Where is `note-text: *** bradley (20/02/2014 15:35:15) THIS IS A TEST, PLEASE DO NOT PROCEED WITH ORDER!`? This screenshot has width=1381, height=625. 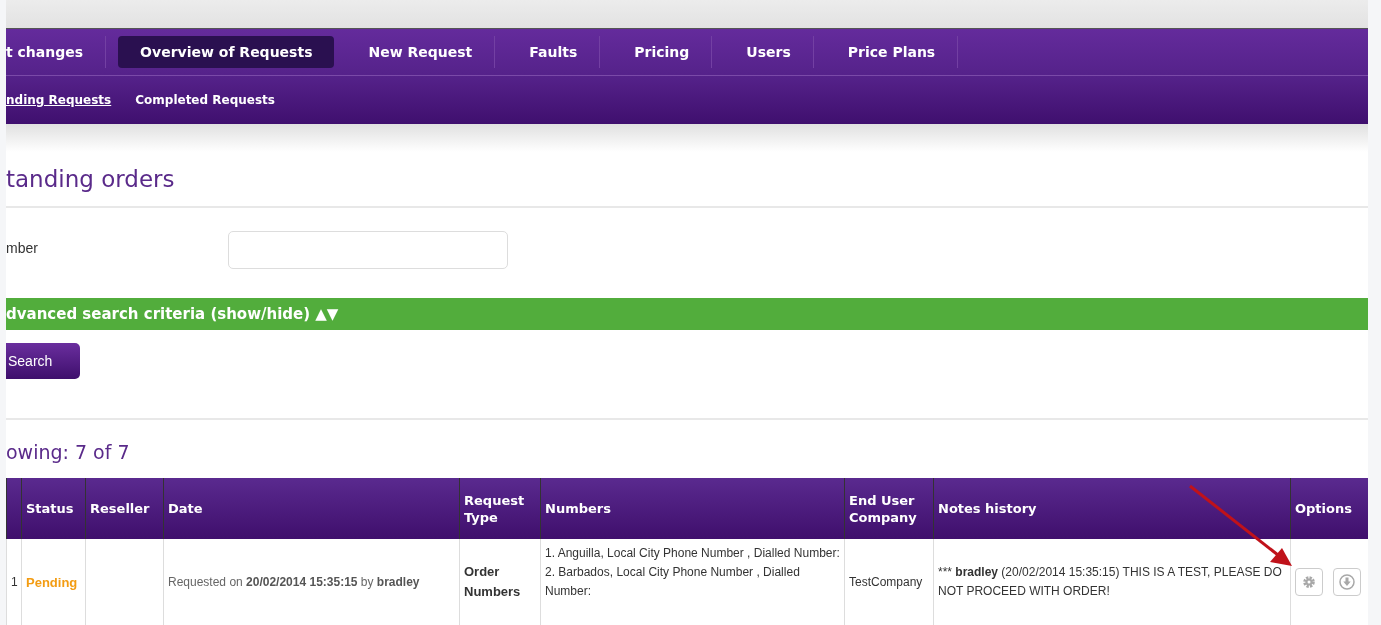 note-text: *** bradley (20/02/2014 15:35:15) THIS IS A TEST, PLEASE DO NOT PROCEED WITH ORDER! is located at coordinates (1110, 582).